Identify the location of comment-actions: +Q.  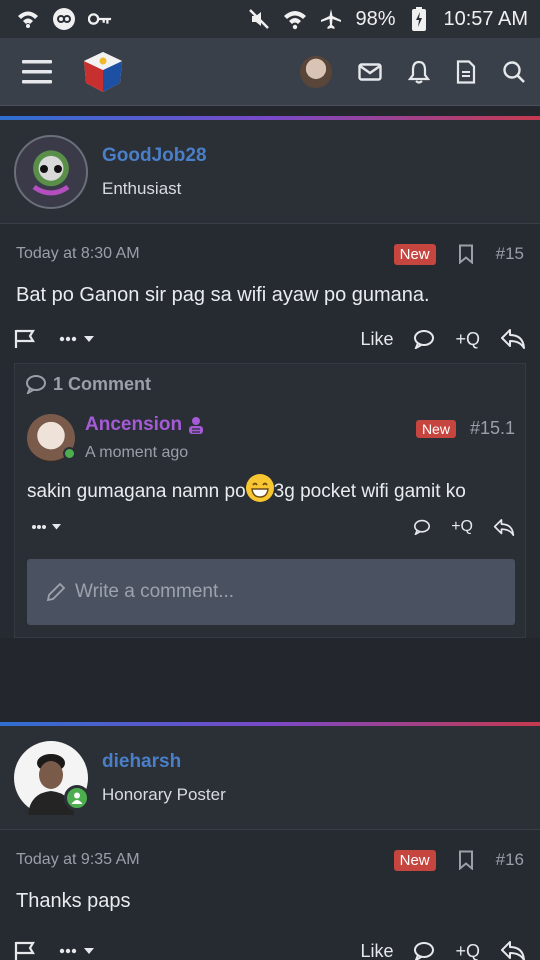
(271, 527).